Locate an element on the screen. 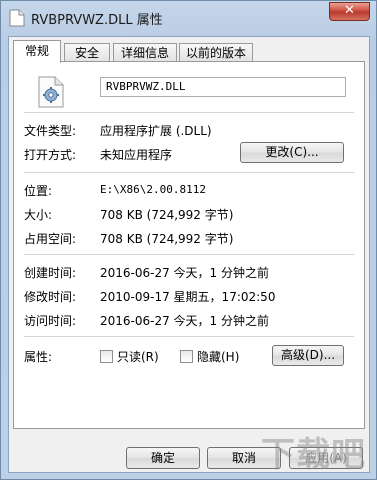 The image size is (377, 480). attributes-label: 属性: is located at coordinates (38, 357).